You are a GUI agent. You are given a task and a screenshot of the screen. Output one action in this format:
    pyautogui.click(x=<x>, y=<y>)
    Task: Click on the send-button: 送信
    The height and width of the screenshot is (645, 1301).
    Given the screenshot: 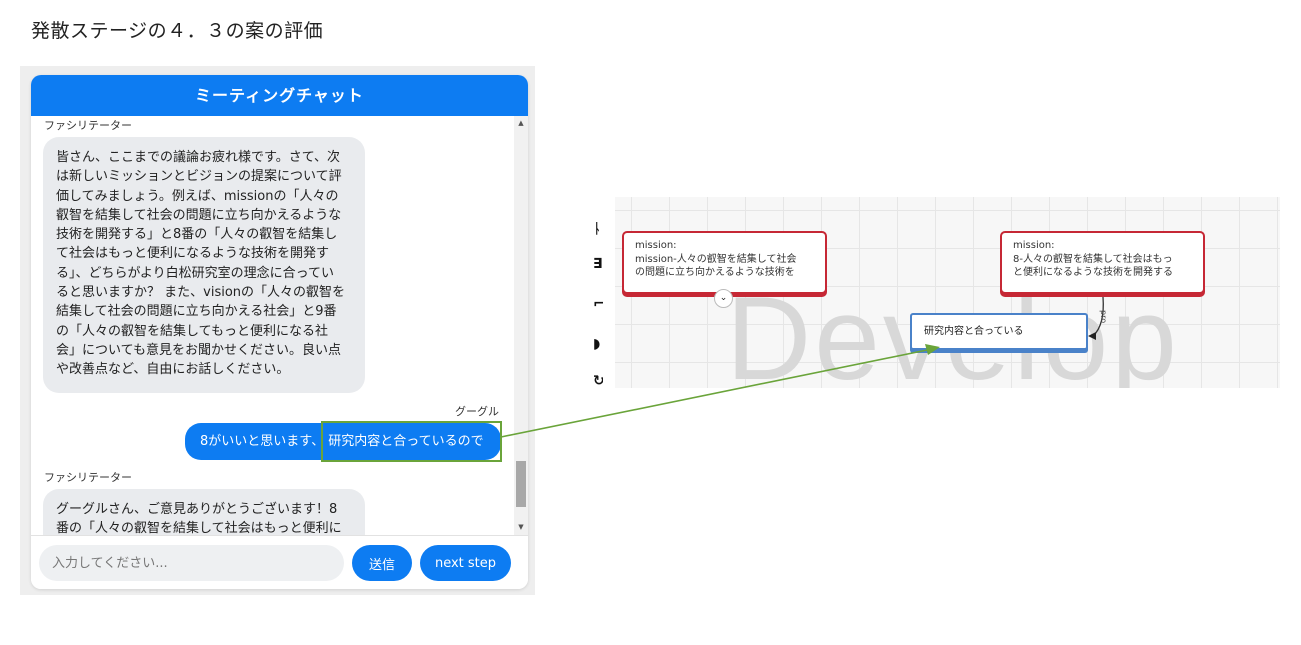 What is the action you would take?
    pyautogui.click(x=382, y=563)
    